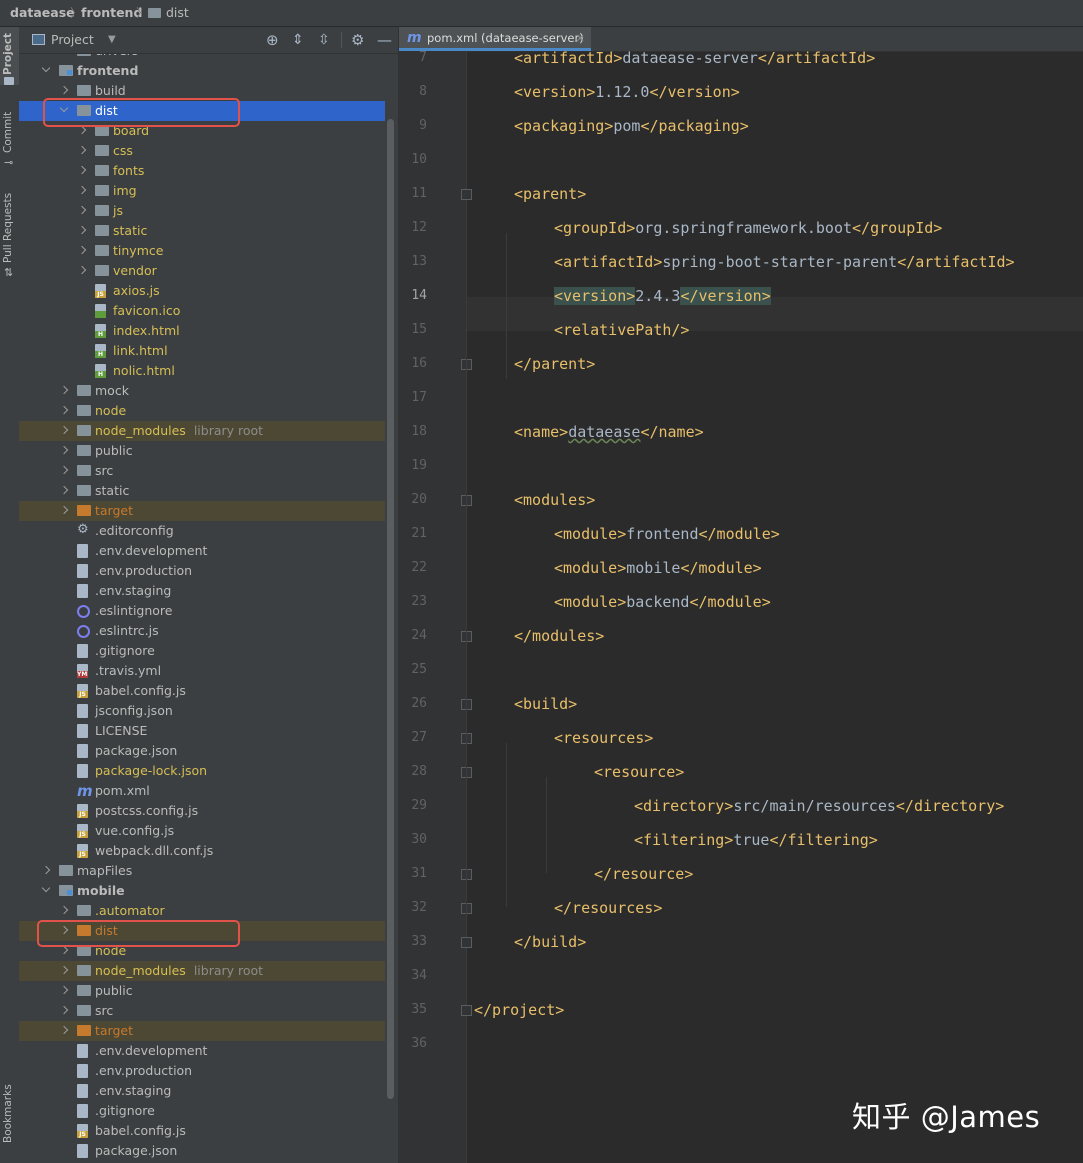 The height and width of the screenshot is (1163, 1083). What do you see at coordinates (202, 211) in the screenshot?
I see `tree-row: js` at bounding box center [202, 211].